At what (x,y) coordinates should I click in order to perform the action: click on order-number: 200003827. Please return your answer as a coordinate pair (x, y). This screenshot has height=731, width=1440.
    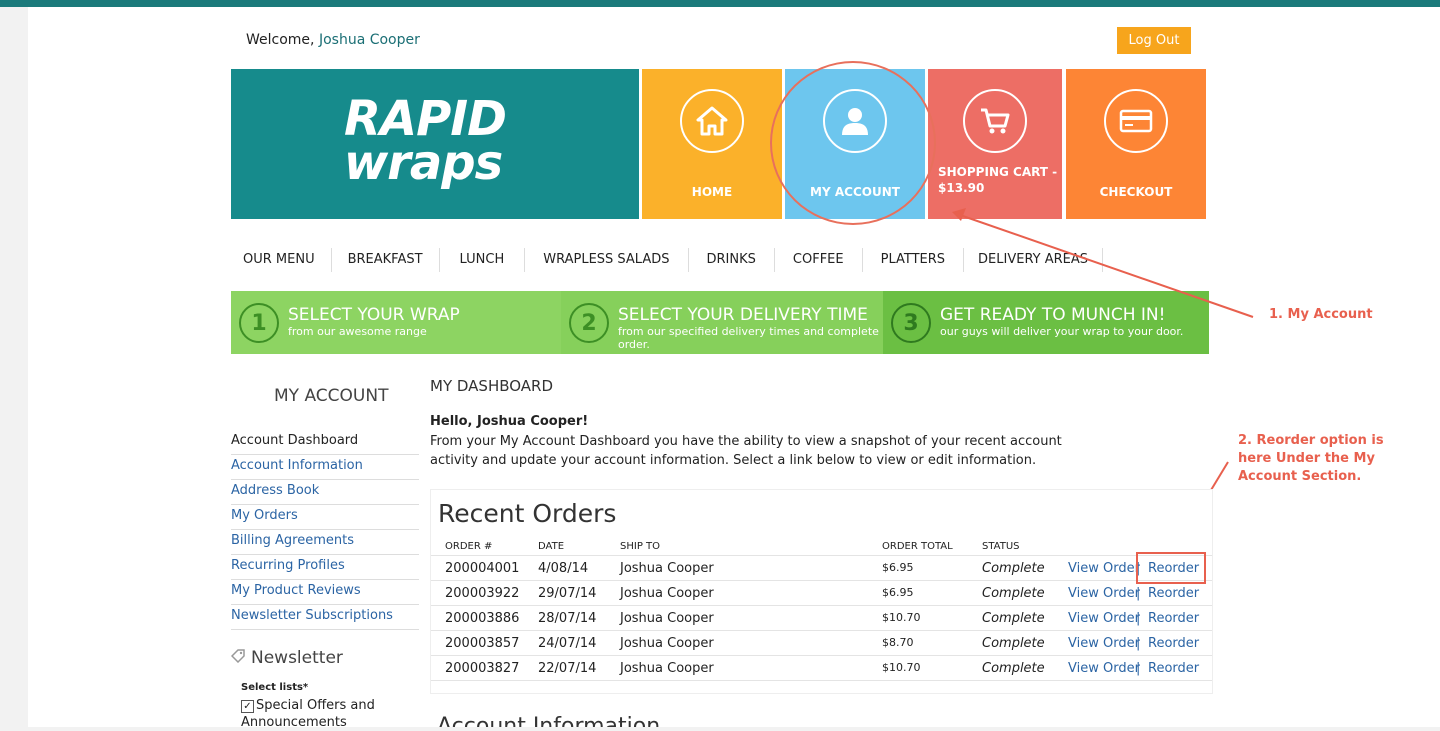
    Looking at the image, I should click on (482, 668).